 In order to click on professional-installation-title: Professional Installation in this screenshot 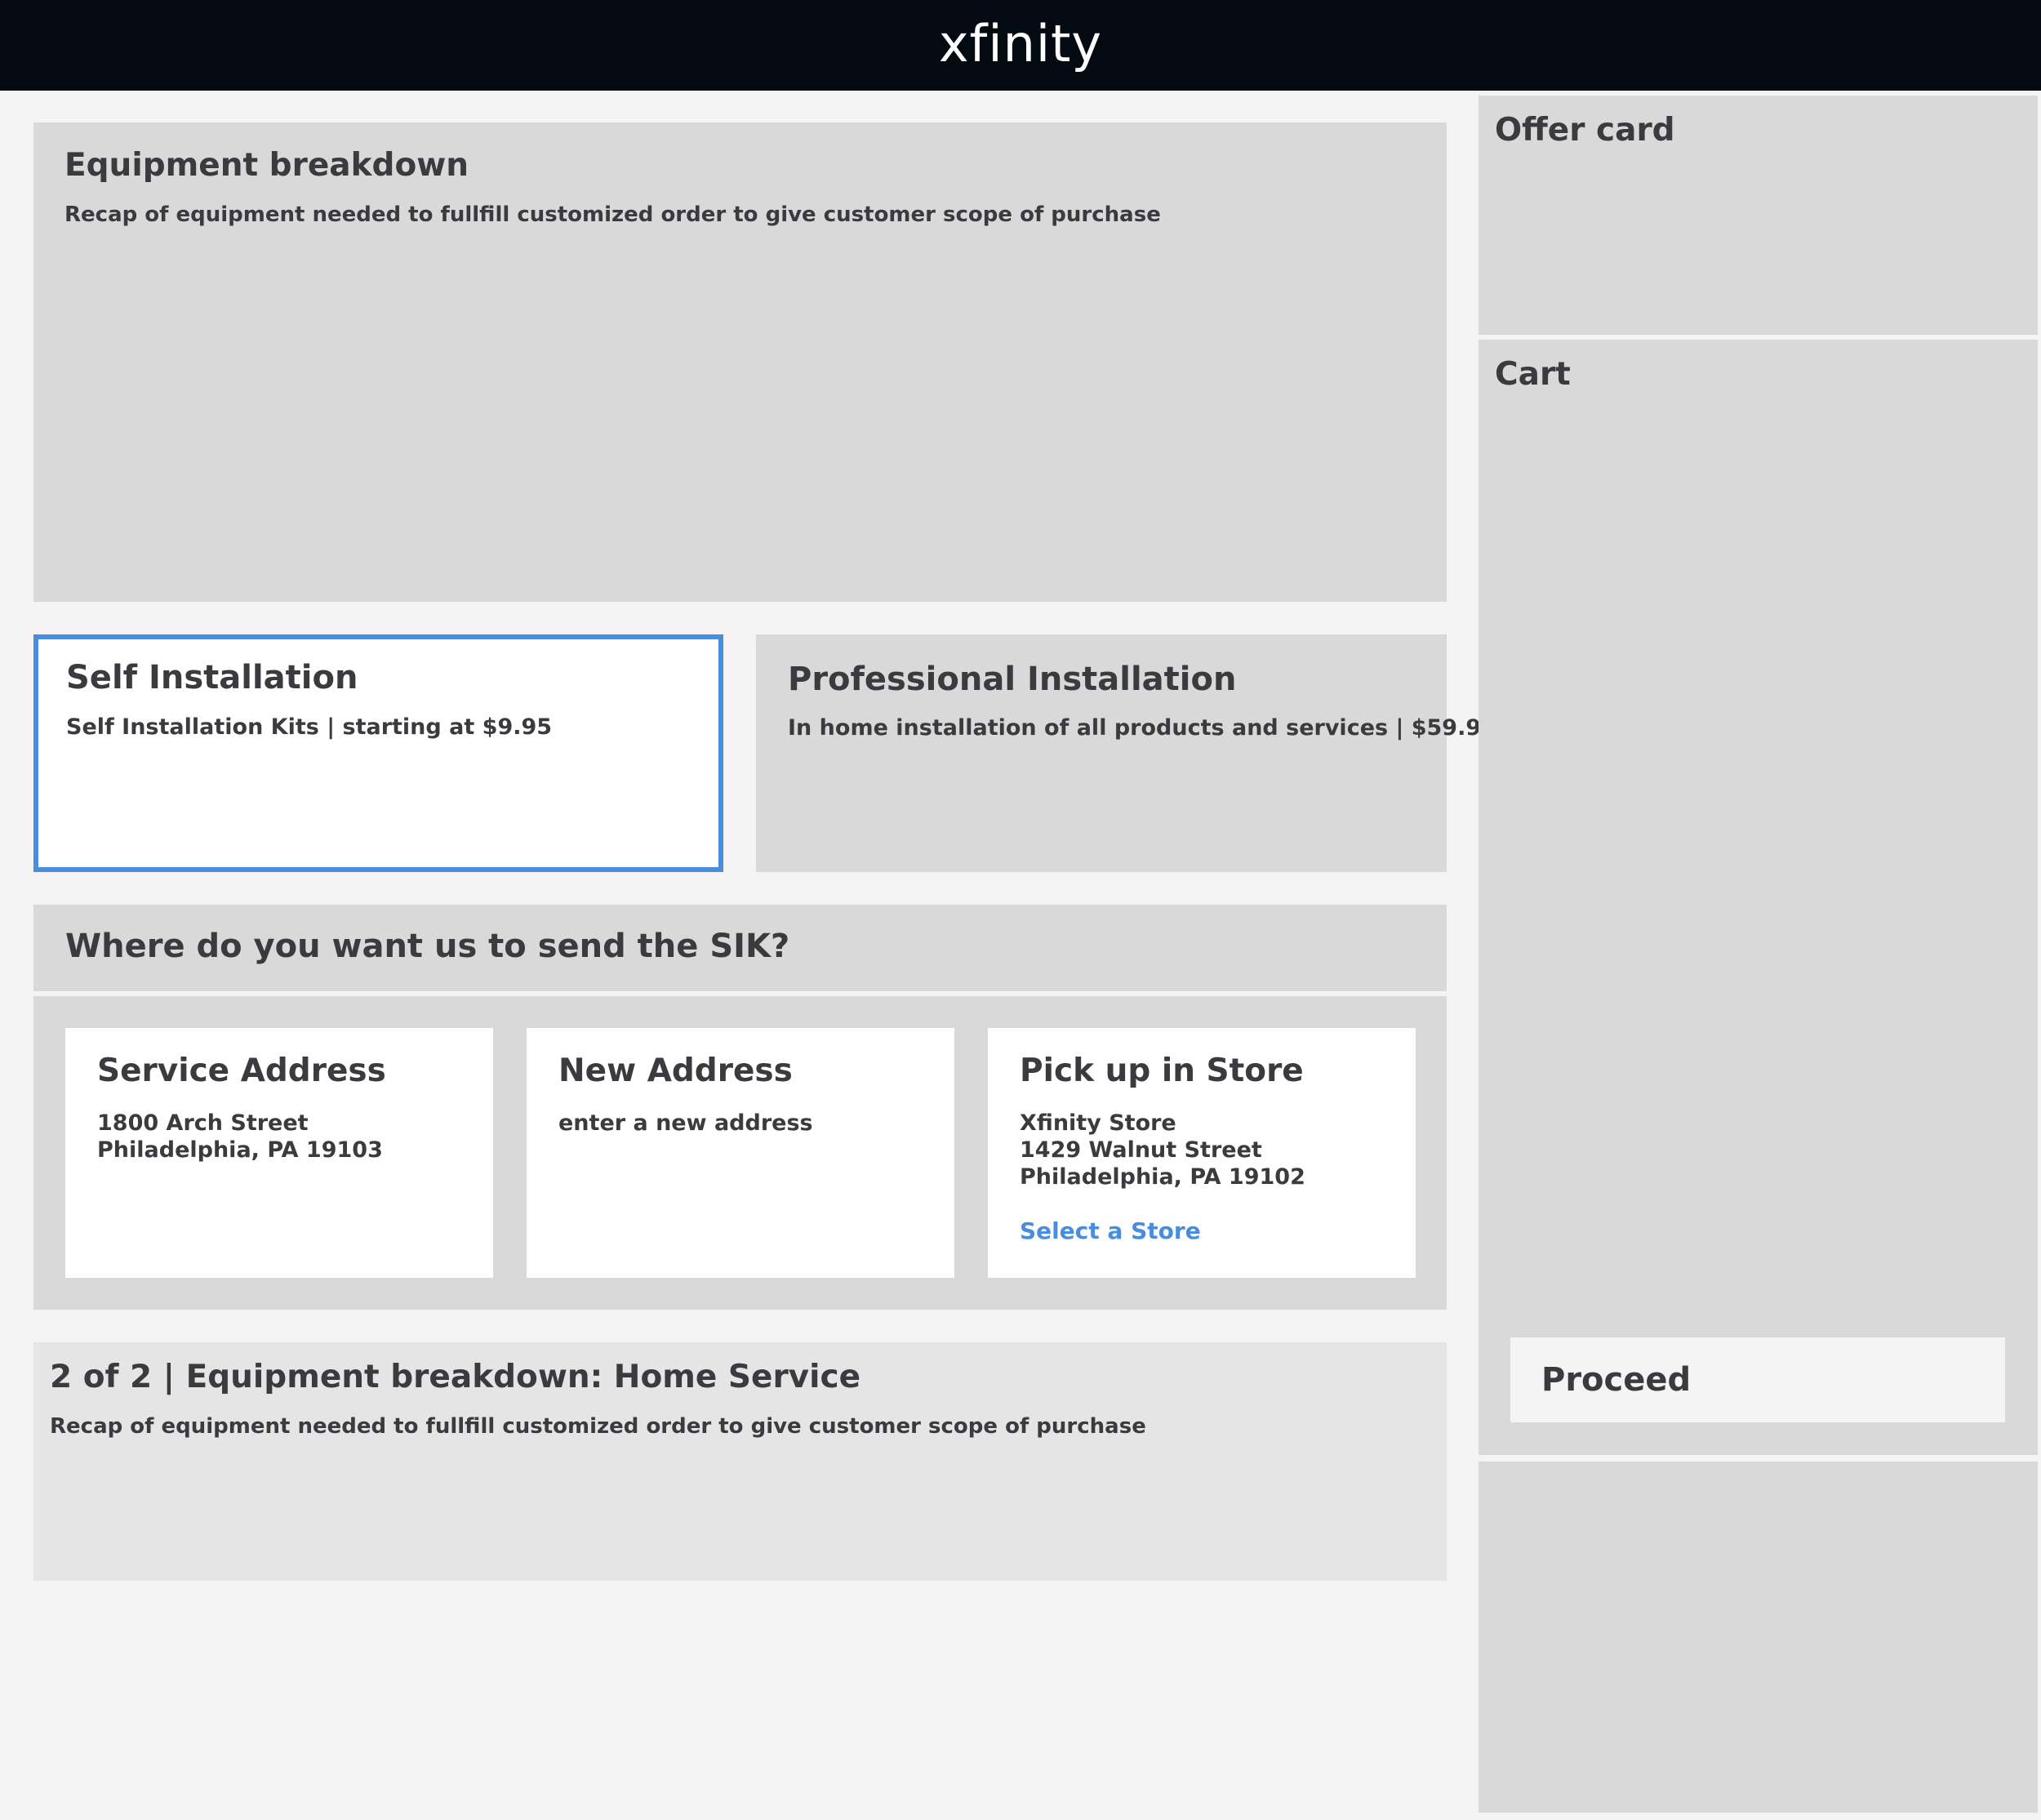, I will do `click(1012, 679)`.